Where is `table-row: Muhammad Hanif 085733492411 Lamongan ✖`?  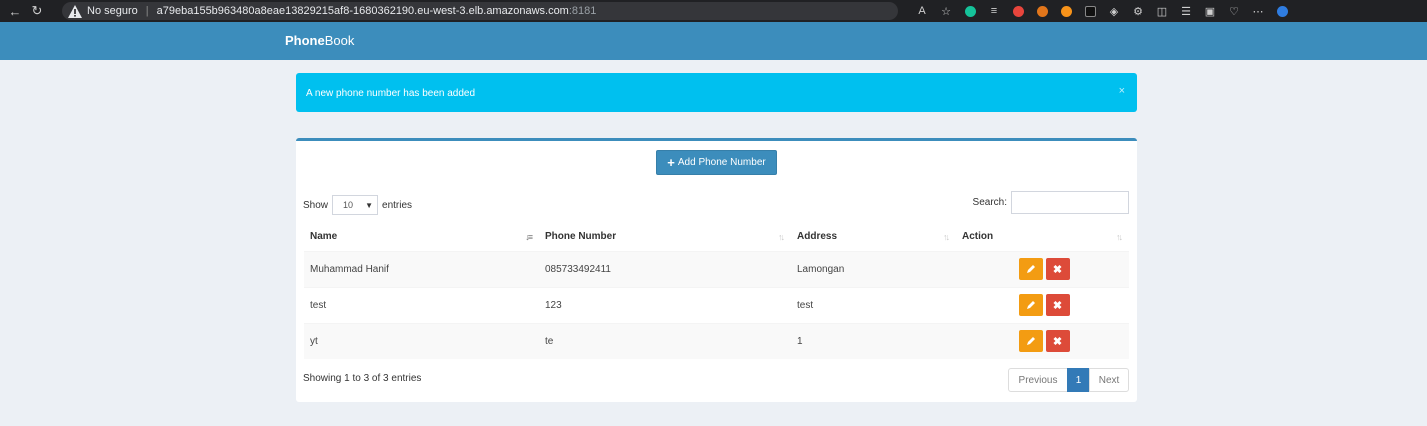
table-row: Muhammad Hanif 085733492411 Lamongan ✖ is located at coordinates (716, 268).